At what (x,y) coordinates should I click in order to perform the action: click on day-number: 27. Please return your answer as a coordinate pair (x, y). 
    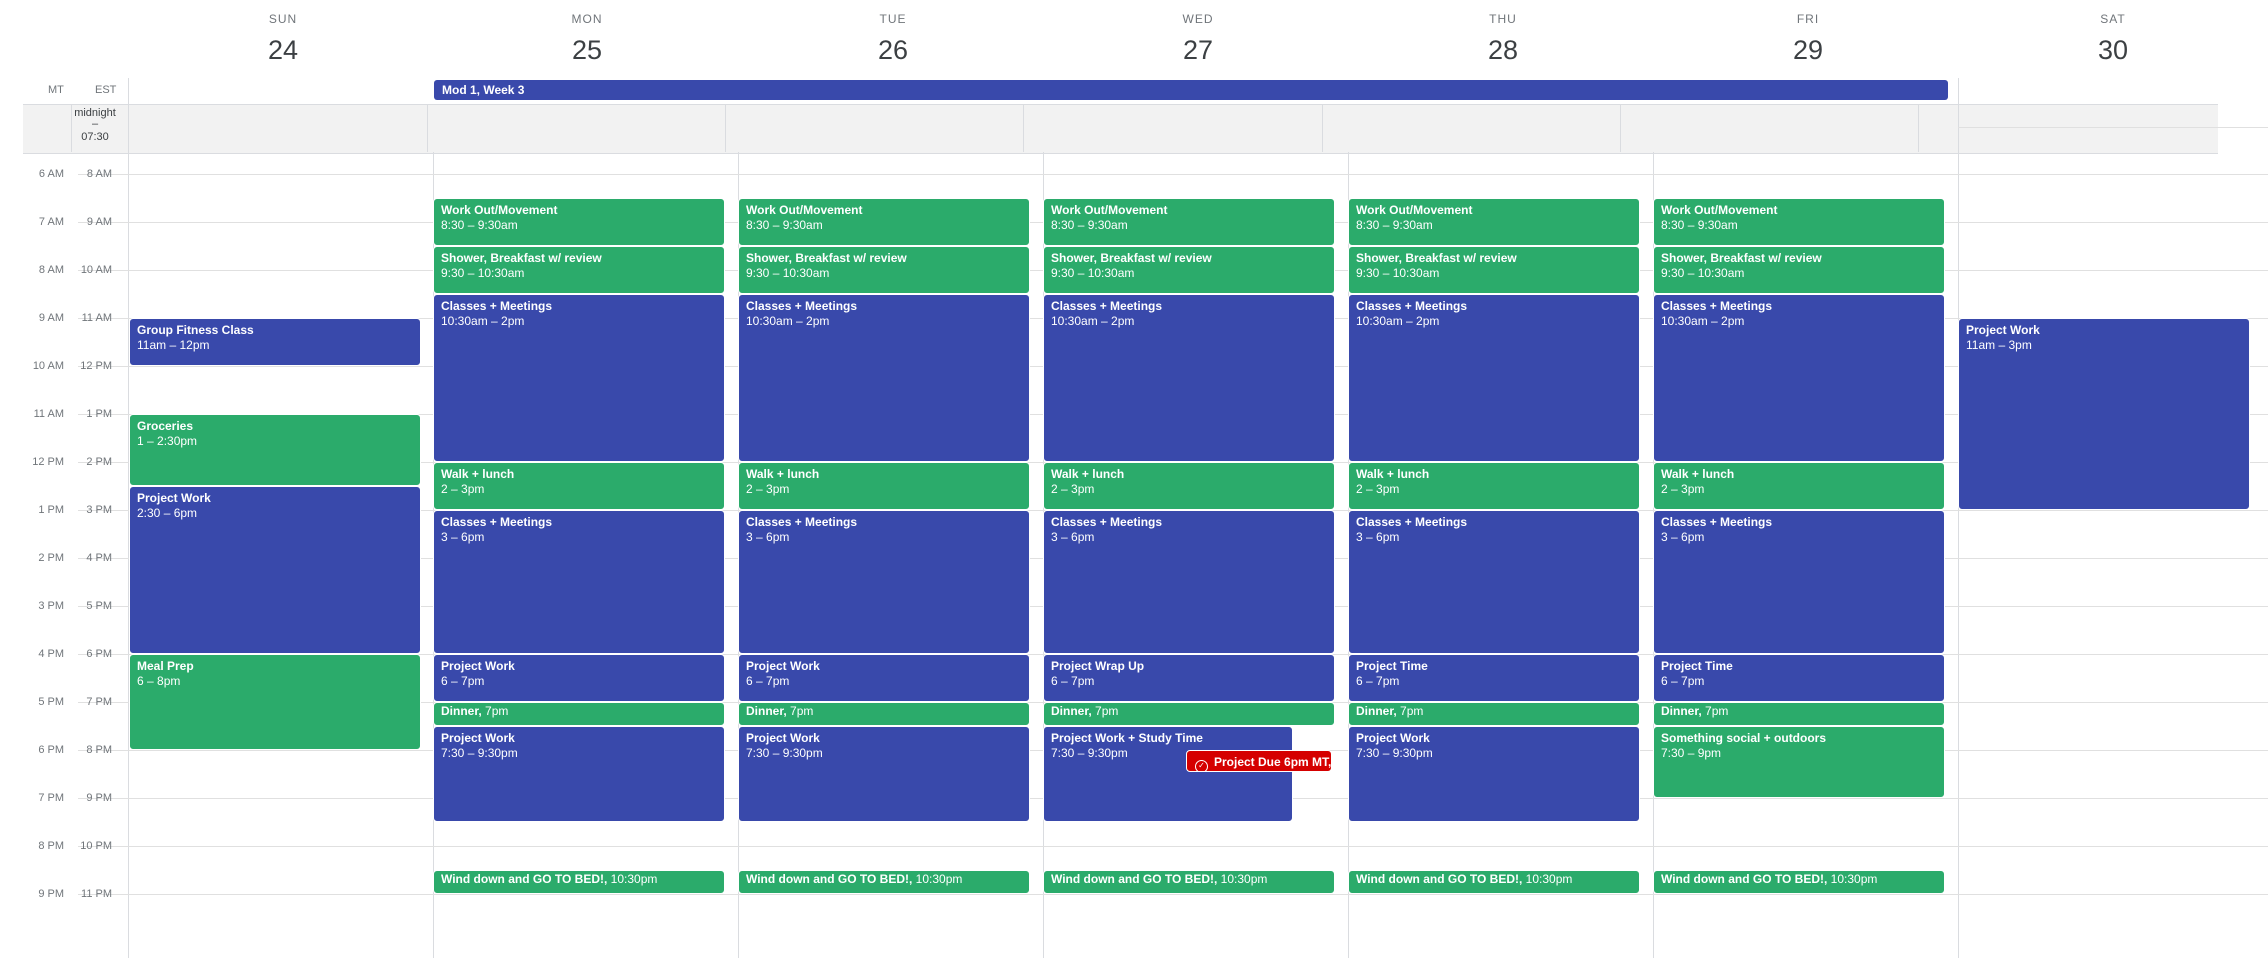
    Looking at the image, I should click on (1198, 50).